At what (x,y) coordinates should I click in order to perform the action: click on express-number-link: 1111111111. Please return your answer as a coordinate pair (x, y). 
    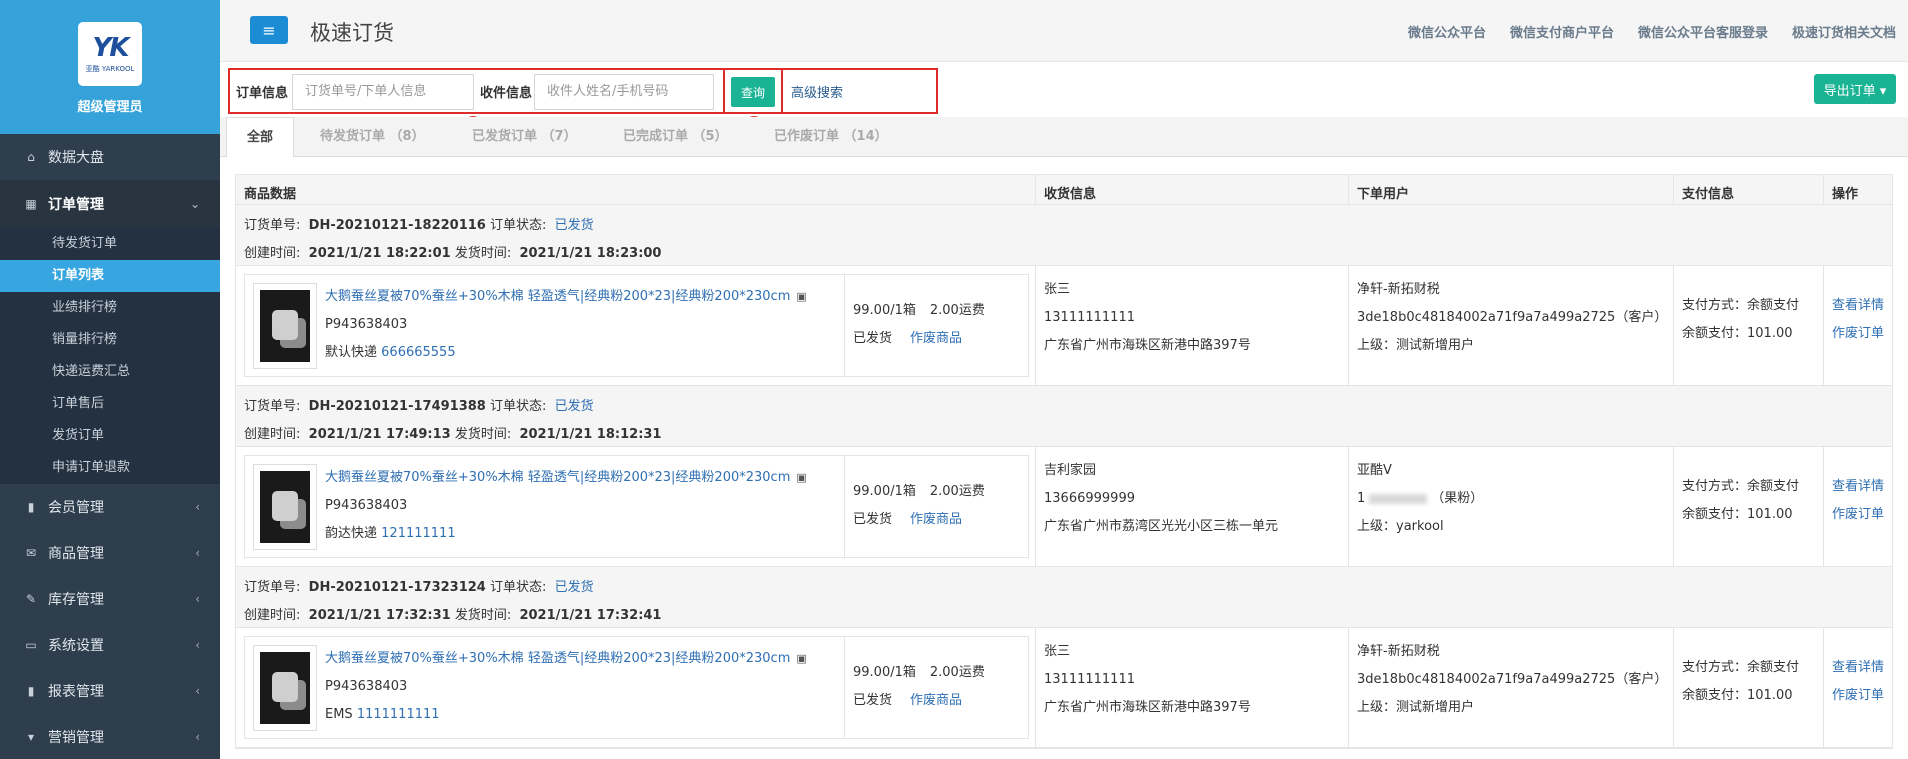
    Looking at the image, I should click on (398, 714).